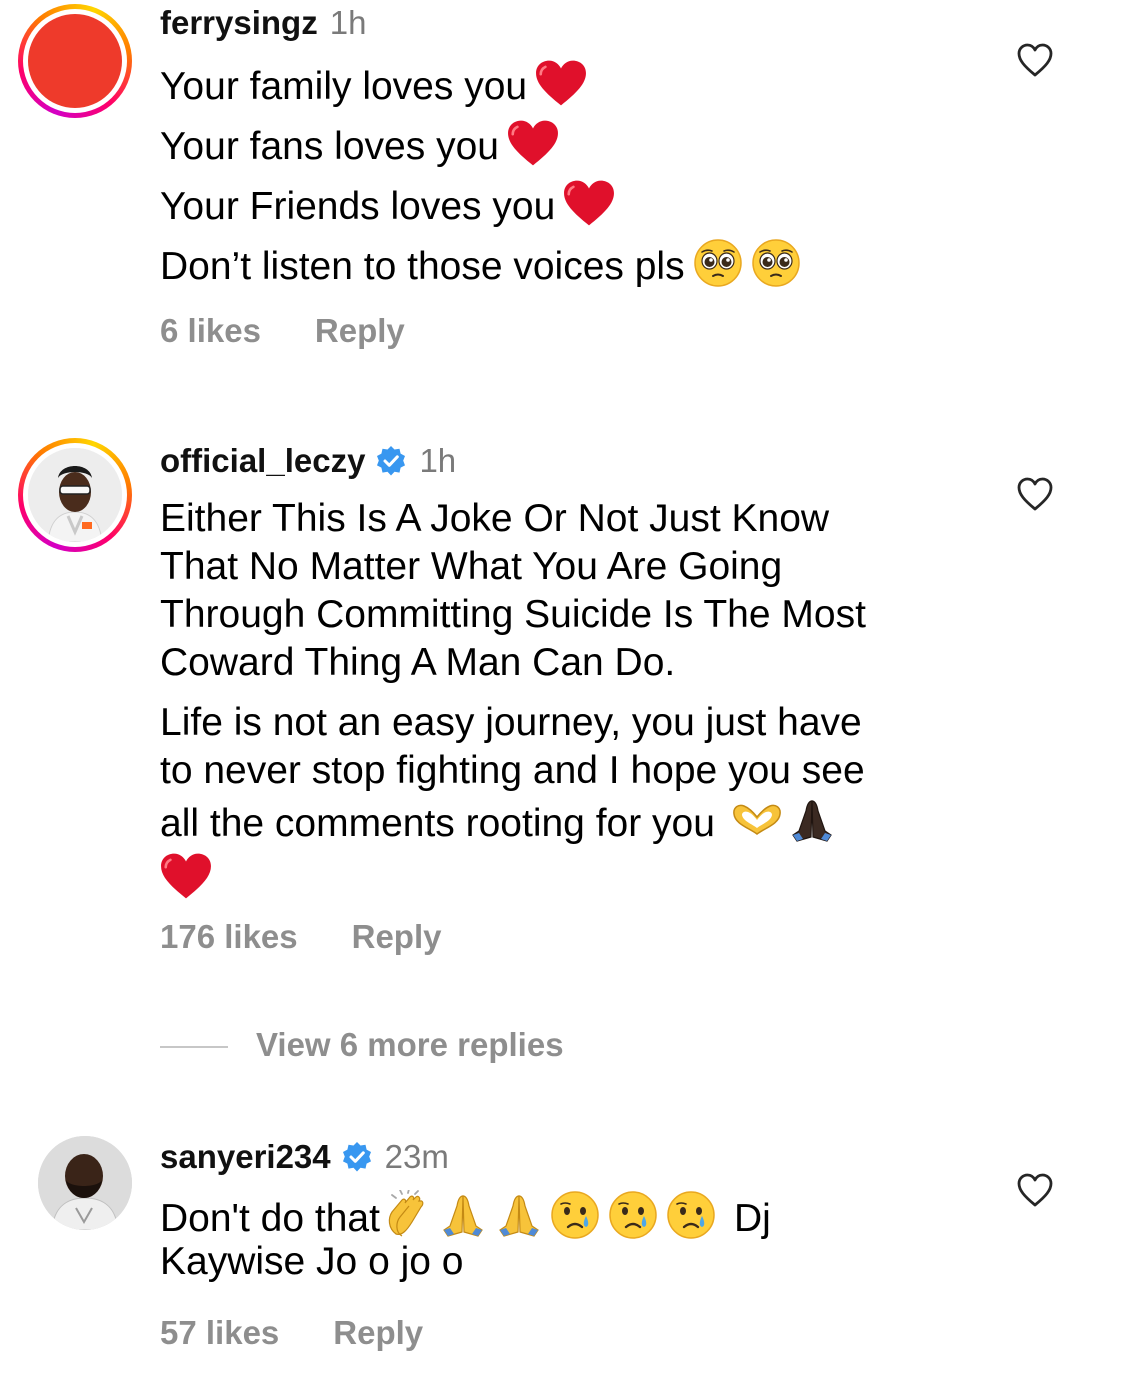 The height and width of the screenshot is (1389, 1125). I want to click on comment-line, so click(570, 873).